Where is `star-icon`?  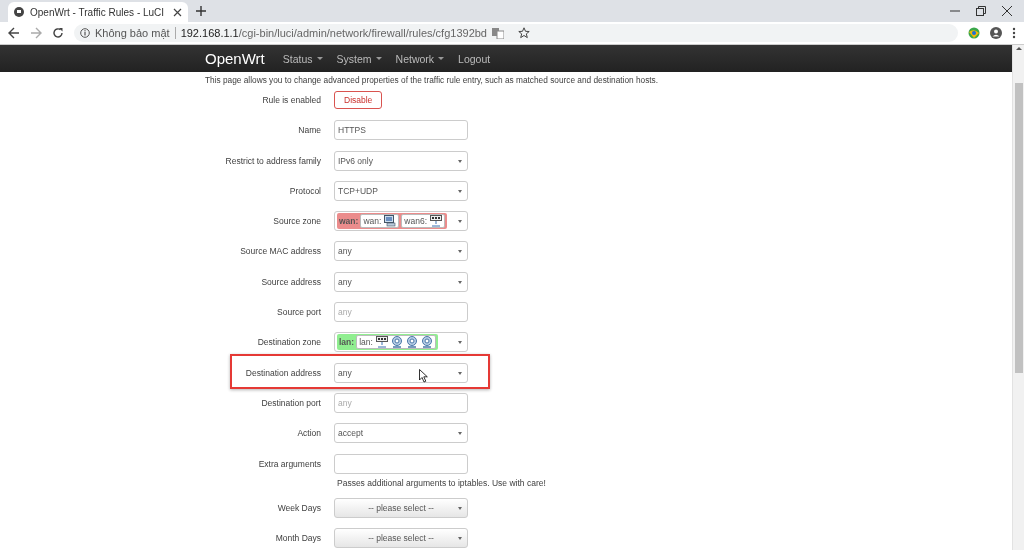
star-icon is located at coordinates (524, 33).